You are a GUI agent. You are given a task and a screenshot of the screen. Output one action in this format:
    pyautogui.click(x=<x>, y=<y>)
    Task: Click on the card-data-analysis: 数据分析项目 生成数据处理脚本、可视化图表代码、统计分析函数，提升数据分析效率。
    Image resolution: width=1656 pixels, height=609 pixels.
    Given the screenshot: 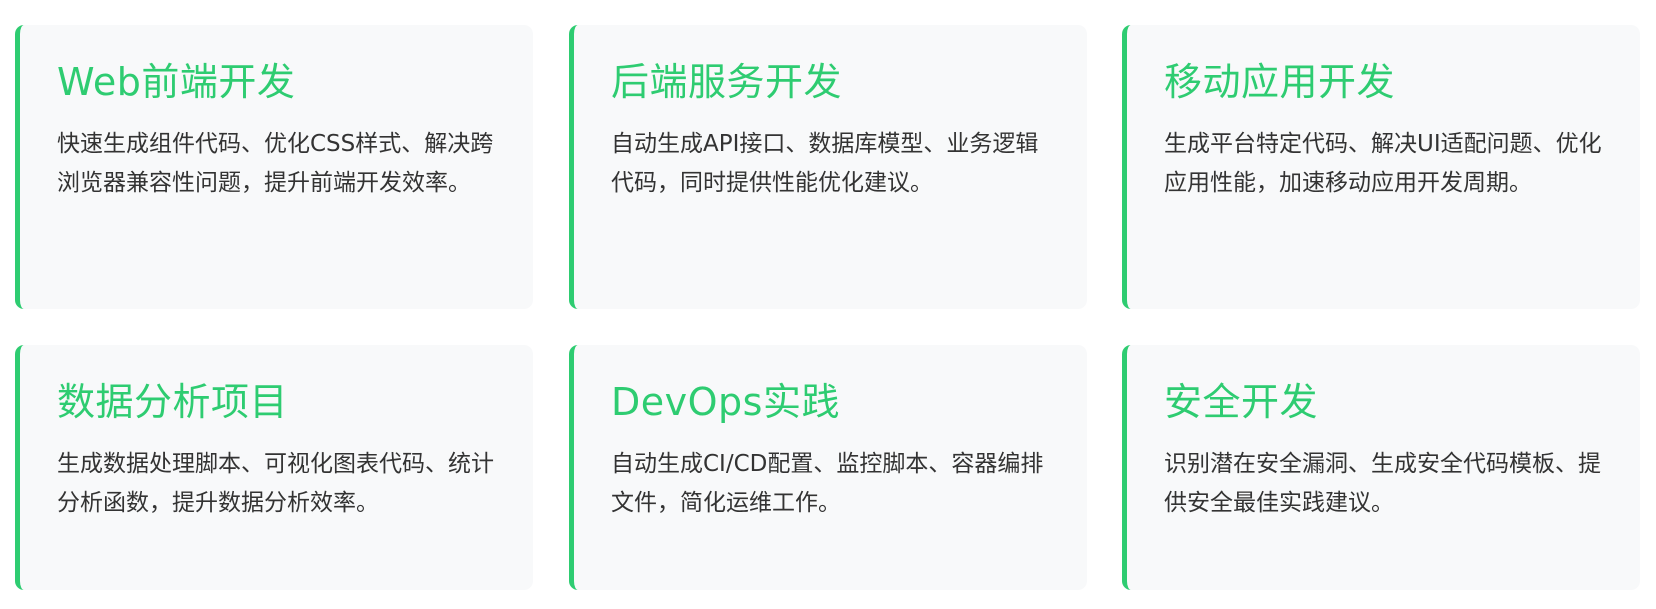 What is the action you would take?
    pyautogui.click(x=274, y=467)
    